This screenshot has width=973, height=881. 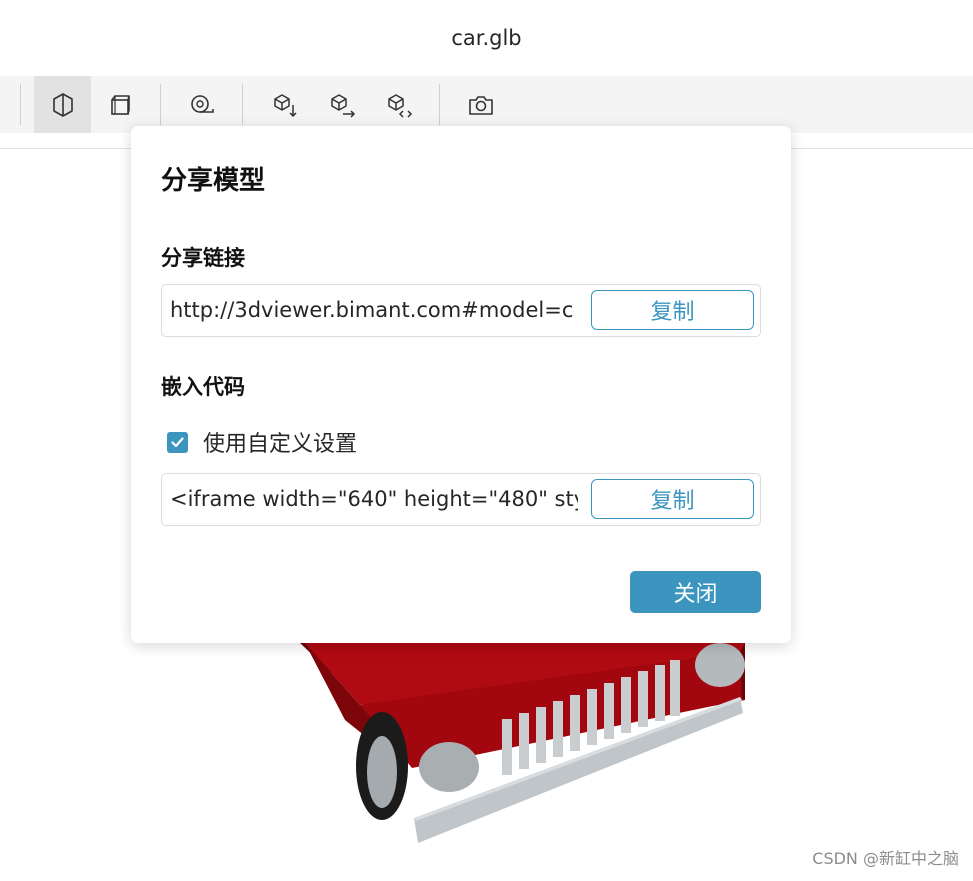 What do you see at coordinates (672, 310) in the screenshot?
I see `copy-link-button: 复制` at bounding box center [672, 310].